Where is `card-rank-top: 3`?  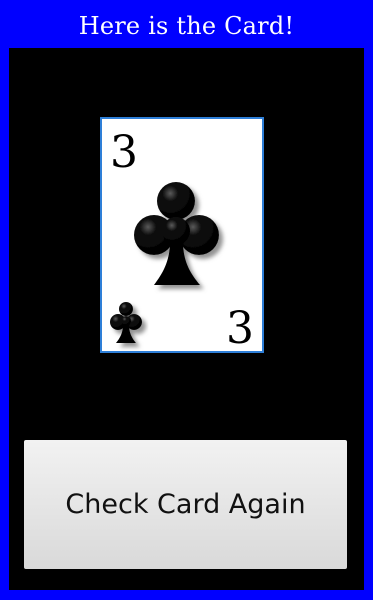 card-rank-top: 3 is located at coordinates (124, 152).